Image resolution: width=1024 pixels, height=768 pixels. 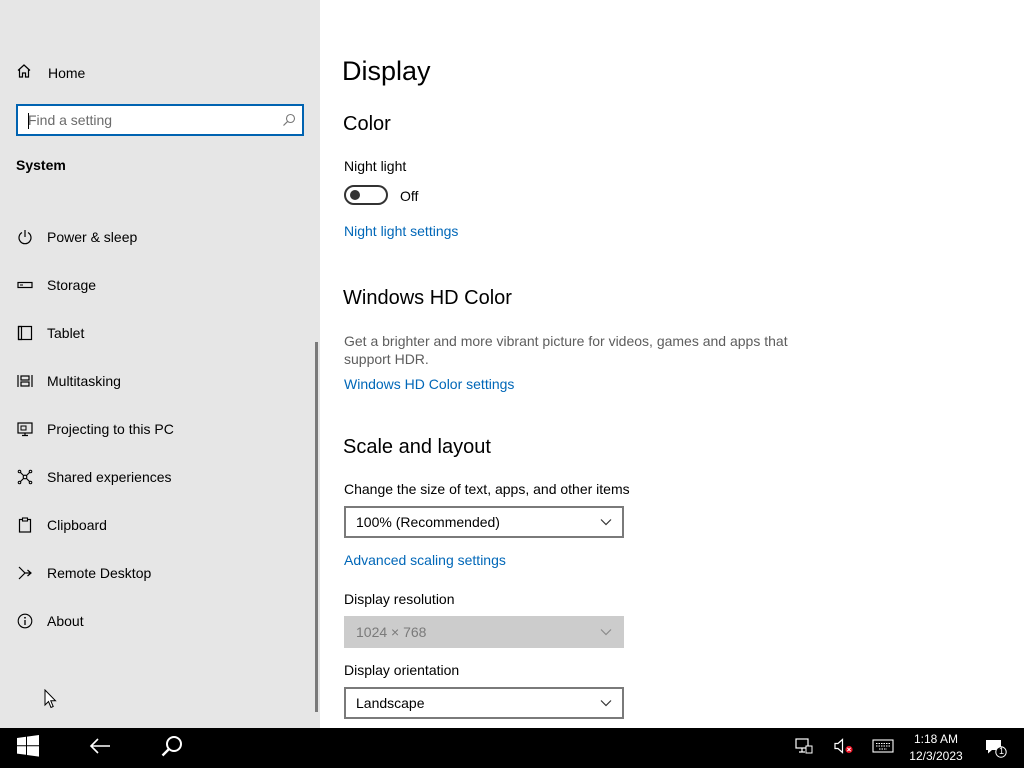 What do you see at coordinates (25, 237) in the screenshot?
I see `power-icon` at bounding box center [25, 237].